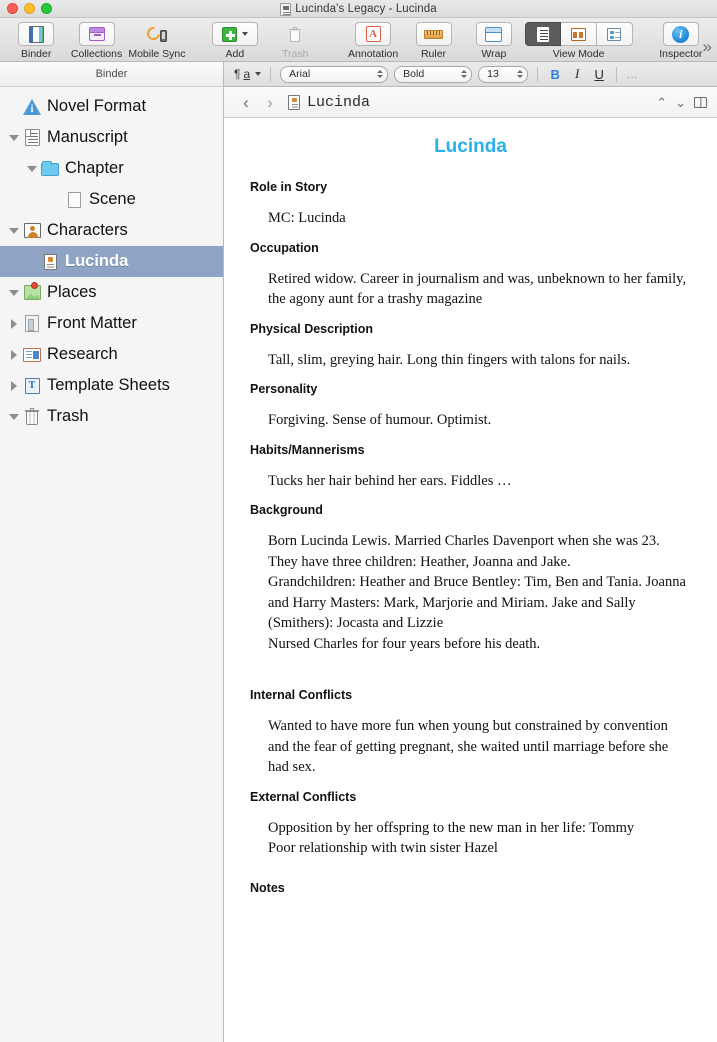 Image resolution: width=717 pixels, height=1042 pixels. What do you see at coordinates (295, 40) in the screenshot?
I see `toolbar-button-trash: Trash` at bounding box center [295, 40].